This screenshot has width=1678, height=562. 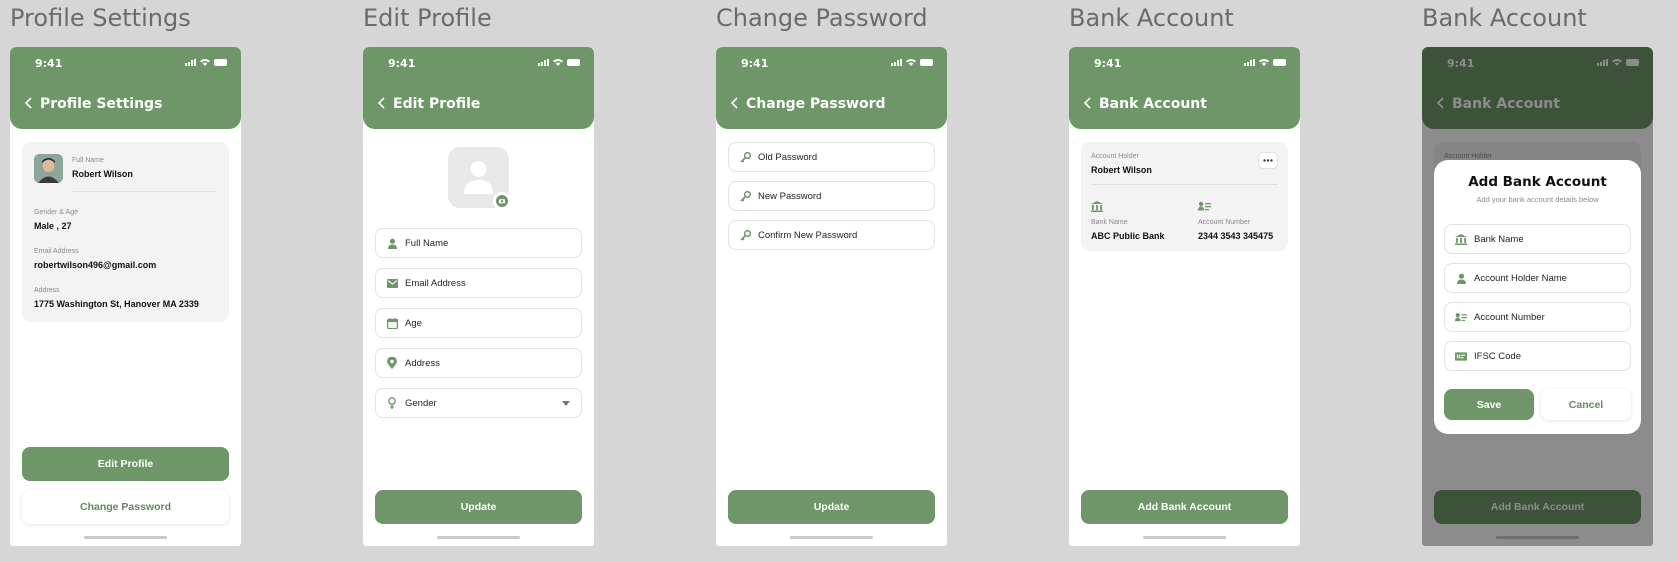 What do you see at coordinates (435, 283) in the screenshot?
I see `field-placeholder: Email Address` at bounding box center [435, 283].